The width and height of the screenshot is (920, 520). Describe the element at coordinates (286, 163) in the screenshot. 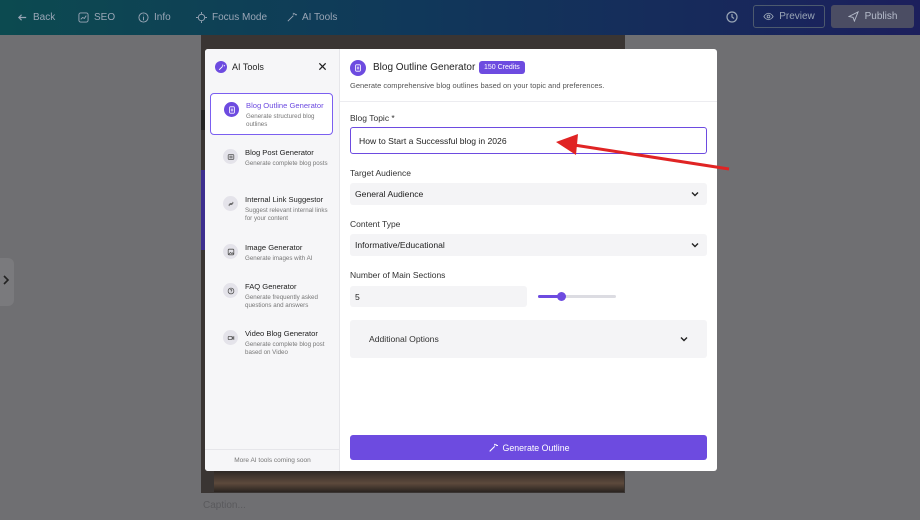

I see `sidebar-item-desc: Generate complete blog posts` at that location.